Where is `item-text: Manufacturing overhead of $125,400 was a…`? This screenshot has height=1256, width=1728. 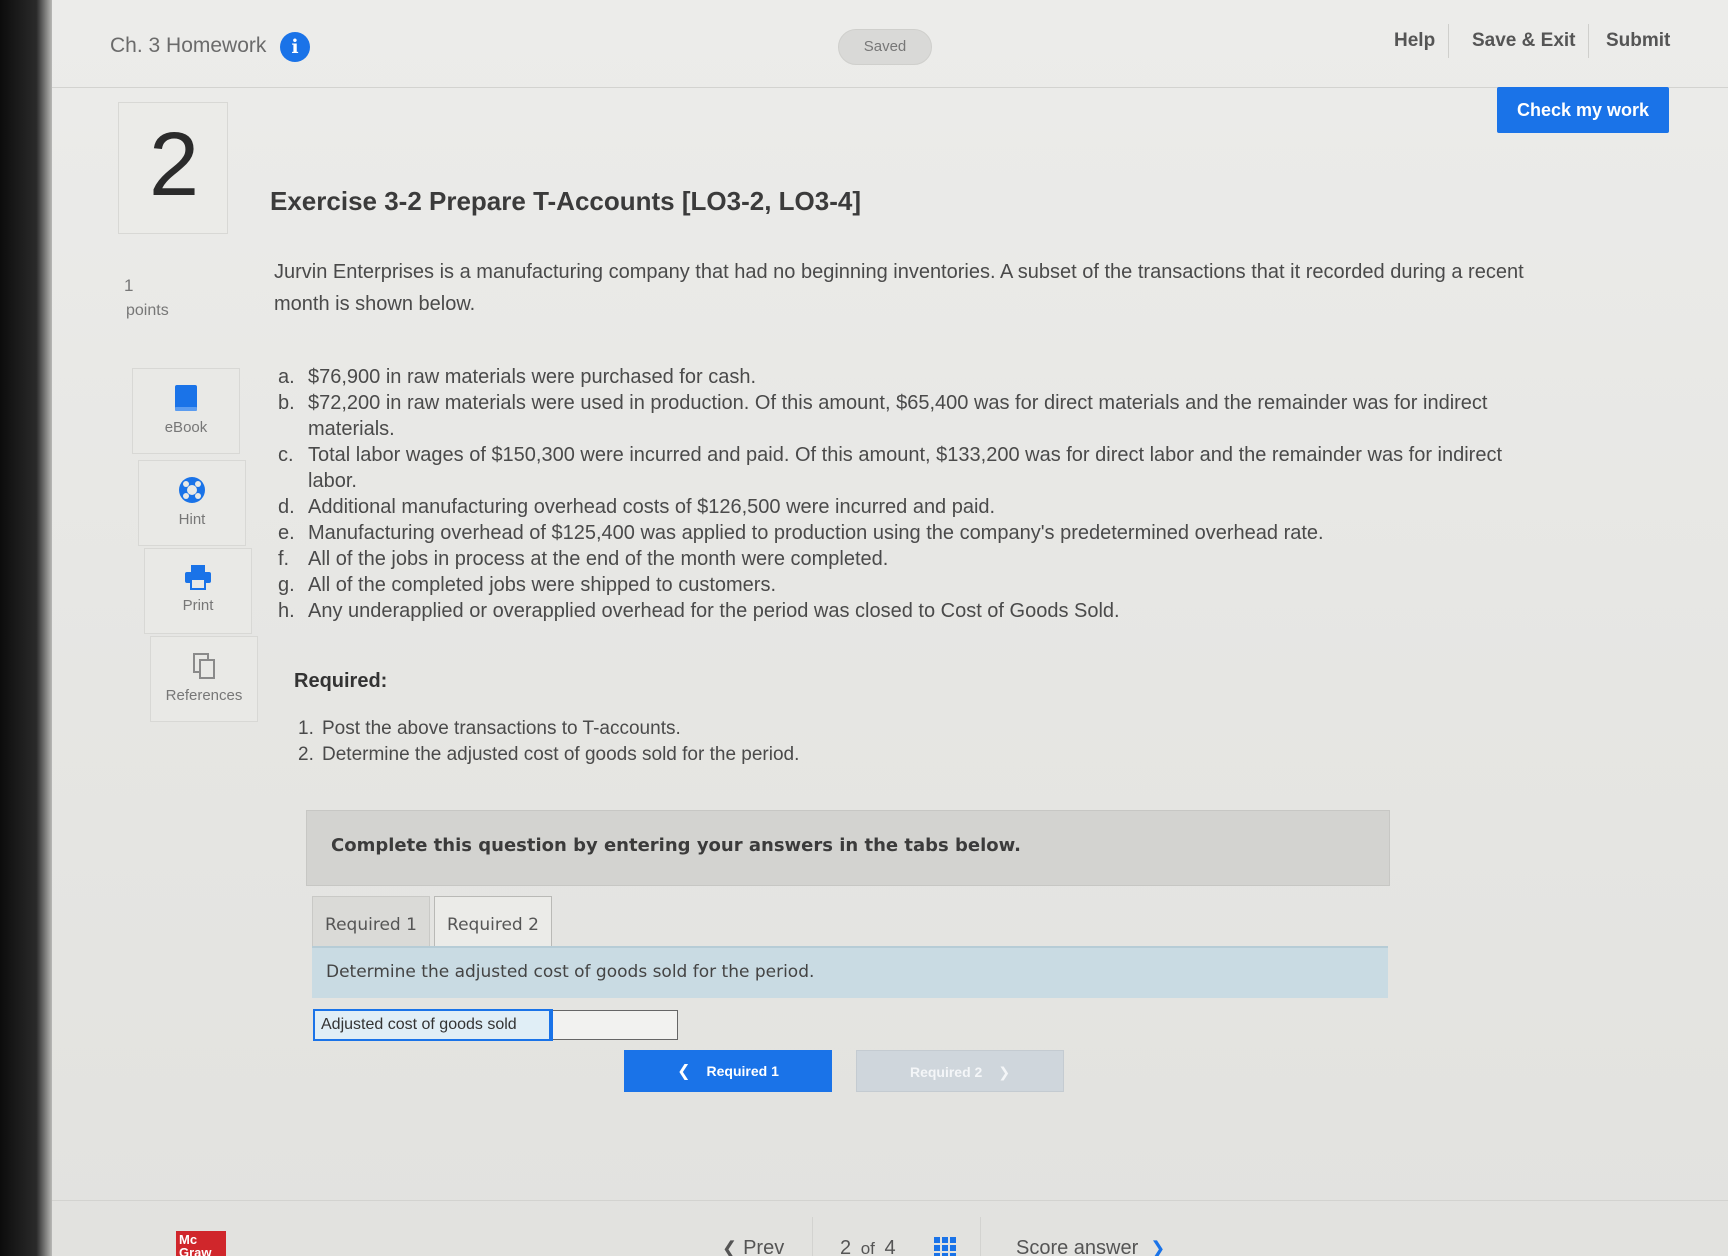
item-text: Manufacturing overhead of $125,400 was a… is located at coordinates (816, 533).